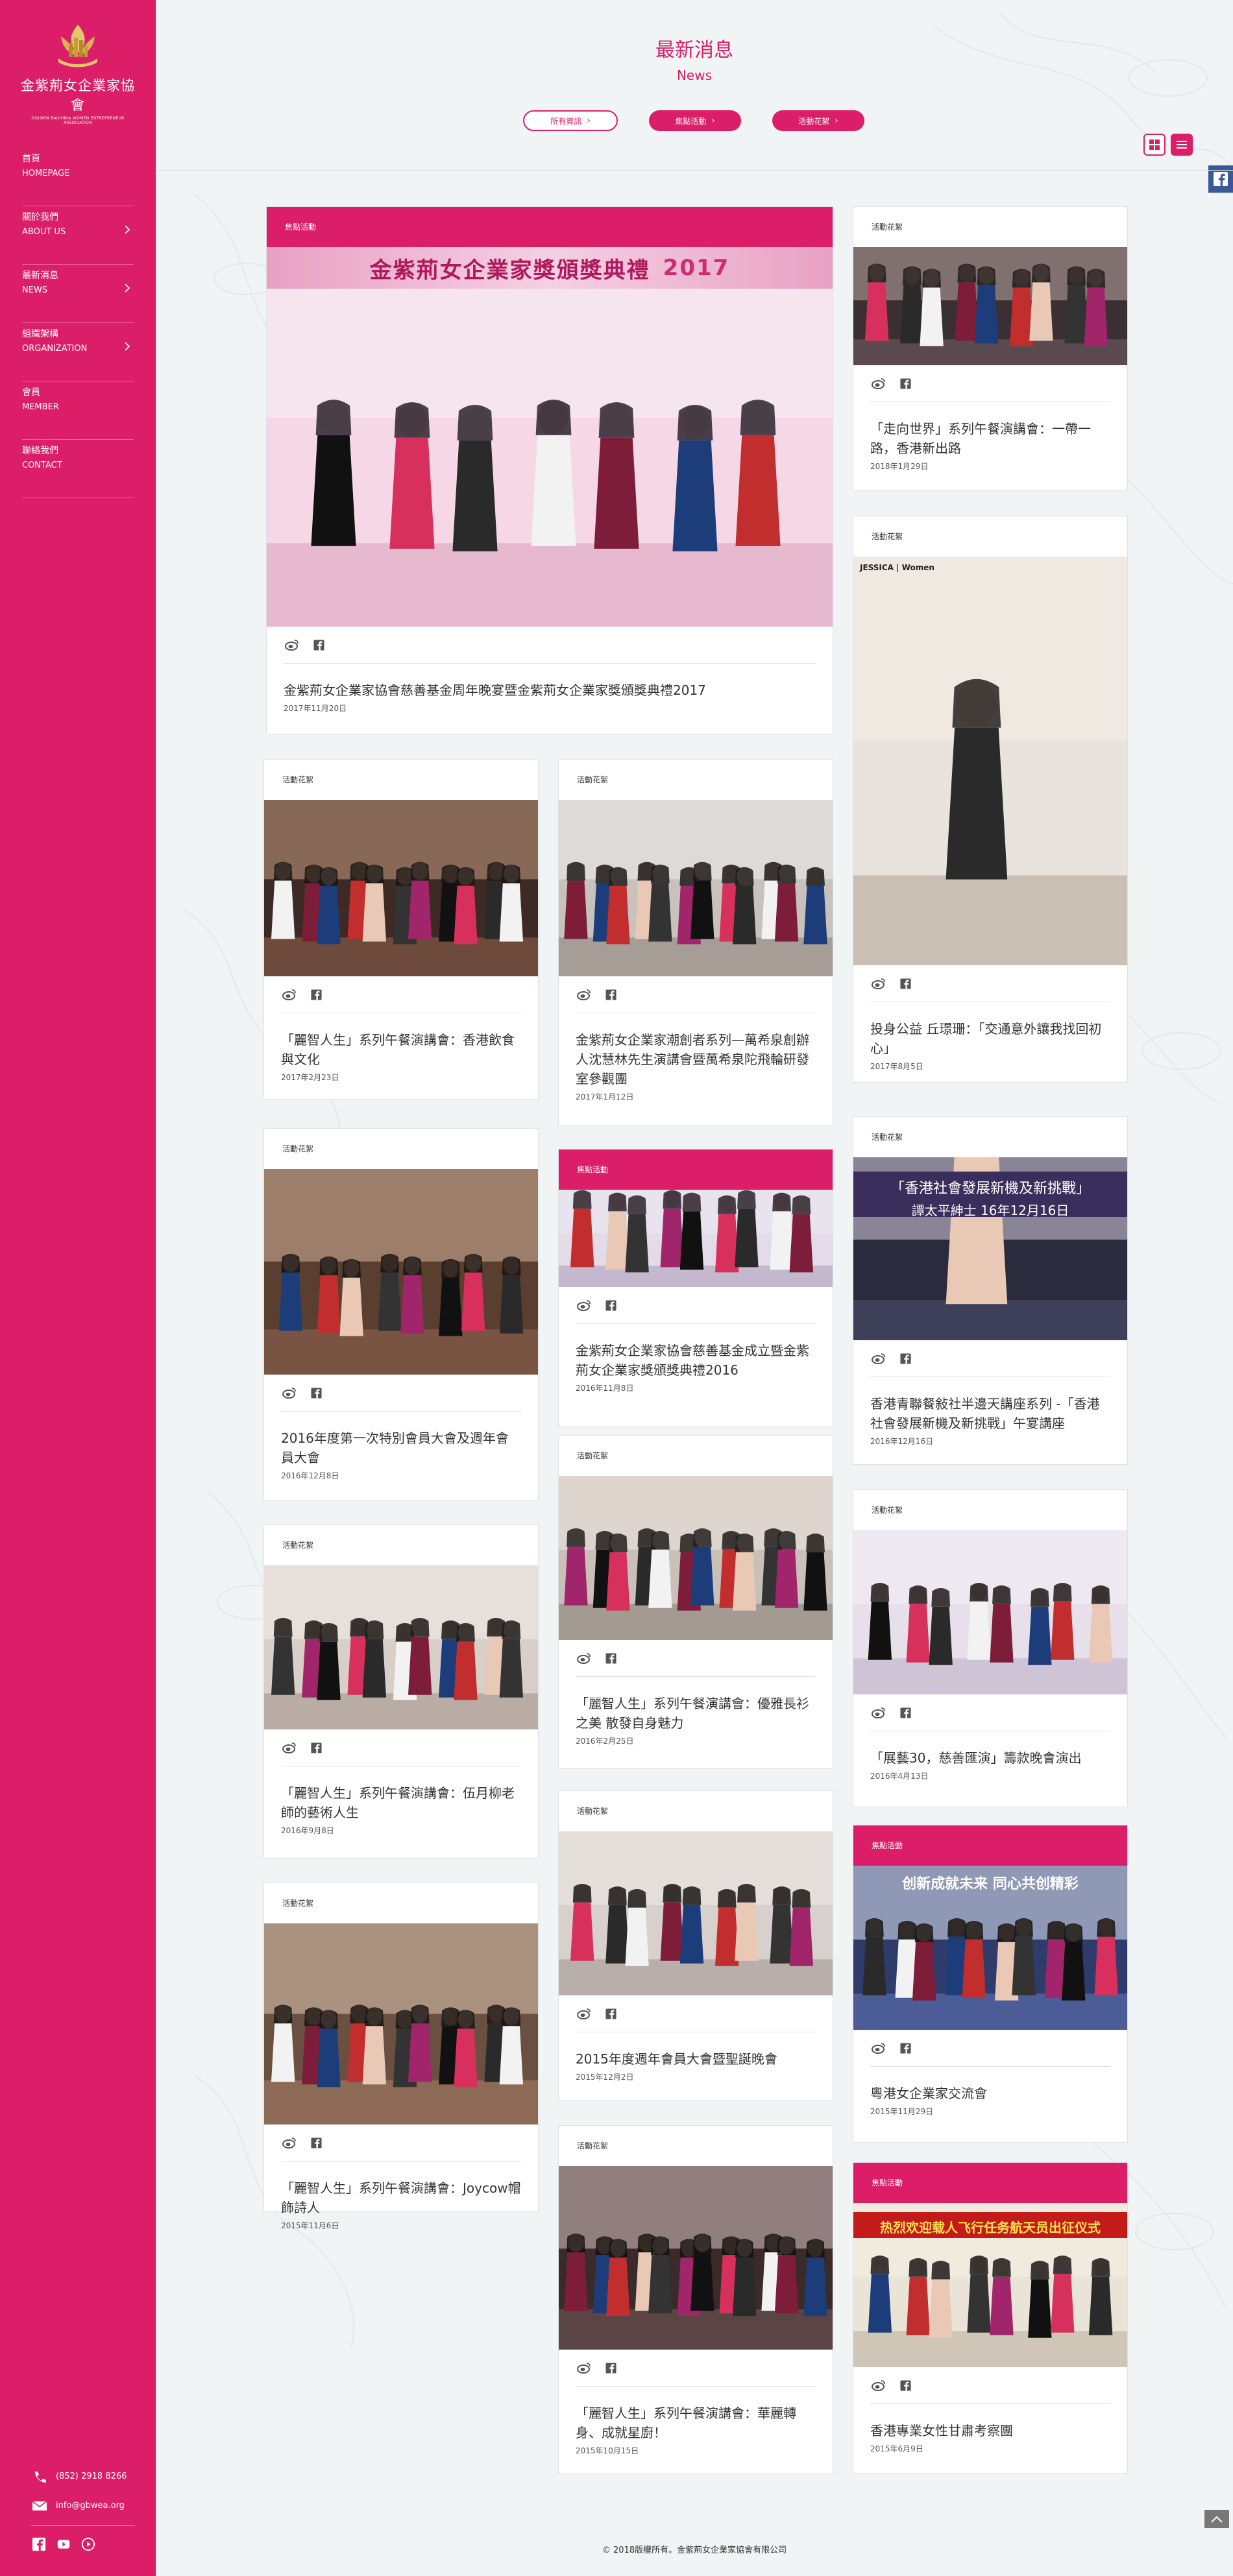  What do you see at coordinates (550, 682) in the screenshot?
I see `card-title: 金紫荊女企業家協會慈善基金周年晚宴暨金紫荊女企業家獎頒獎典禮2017` at bounding box center [550, 682].